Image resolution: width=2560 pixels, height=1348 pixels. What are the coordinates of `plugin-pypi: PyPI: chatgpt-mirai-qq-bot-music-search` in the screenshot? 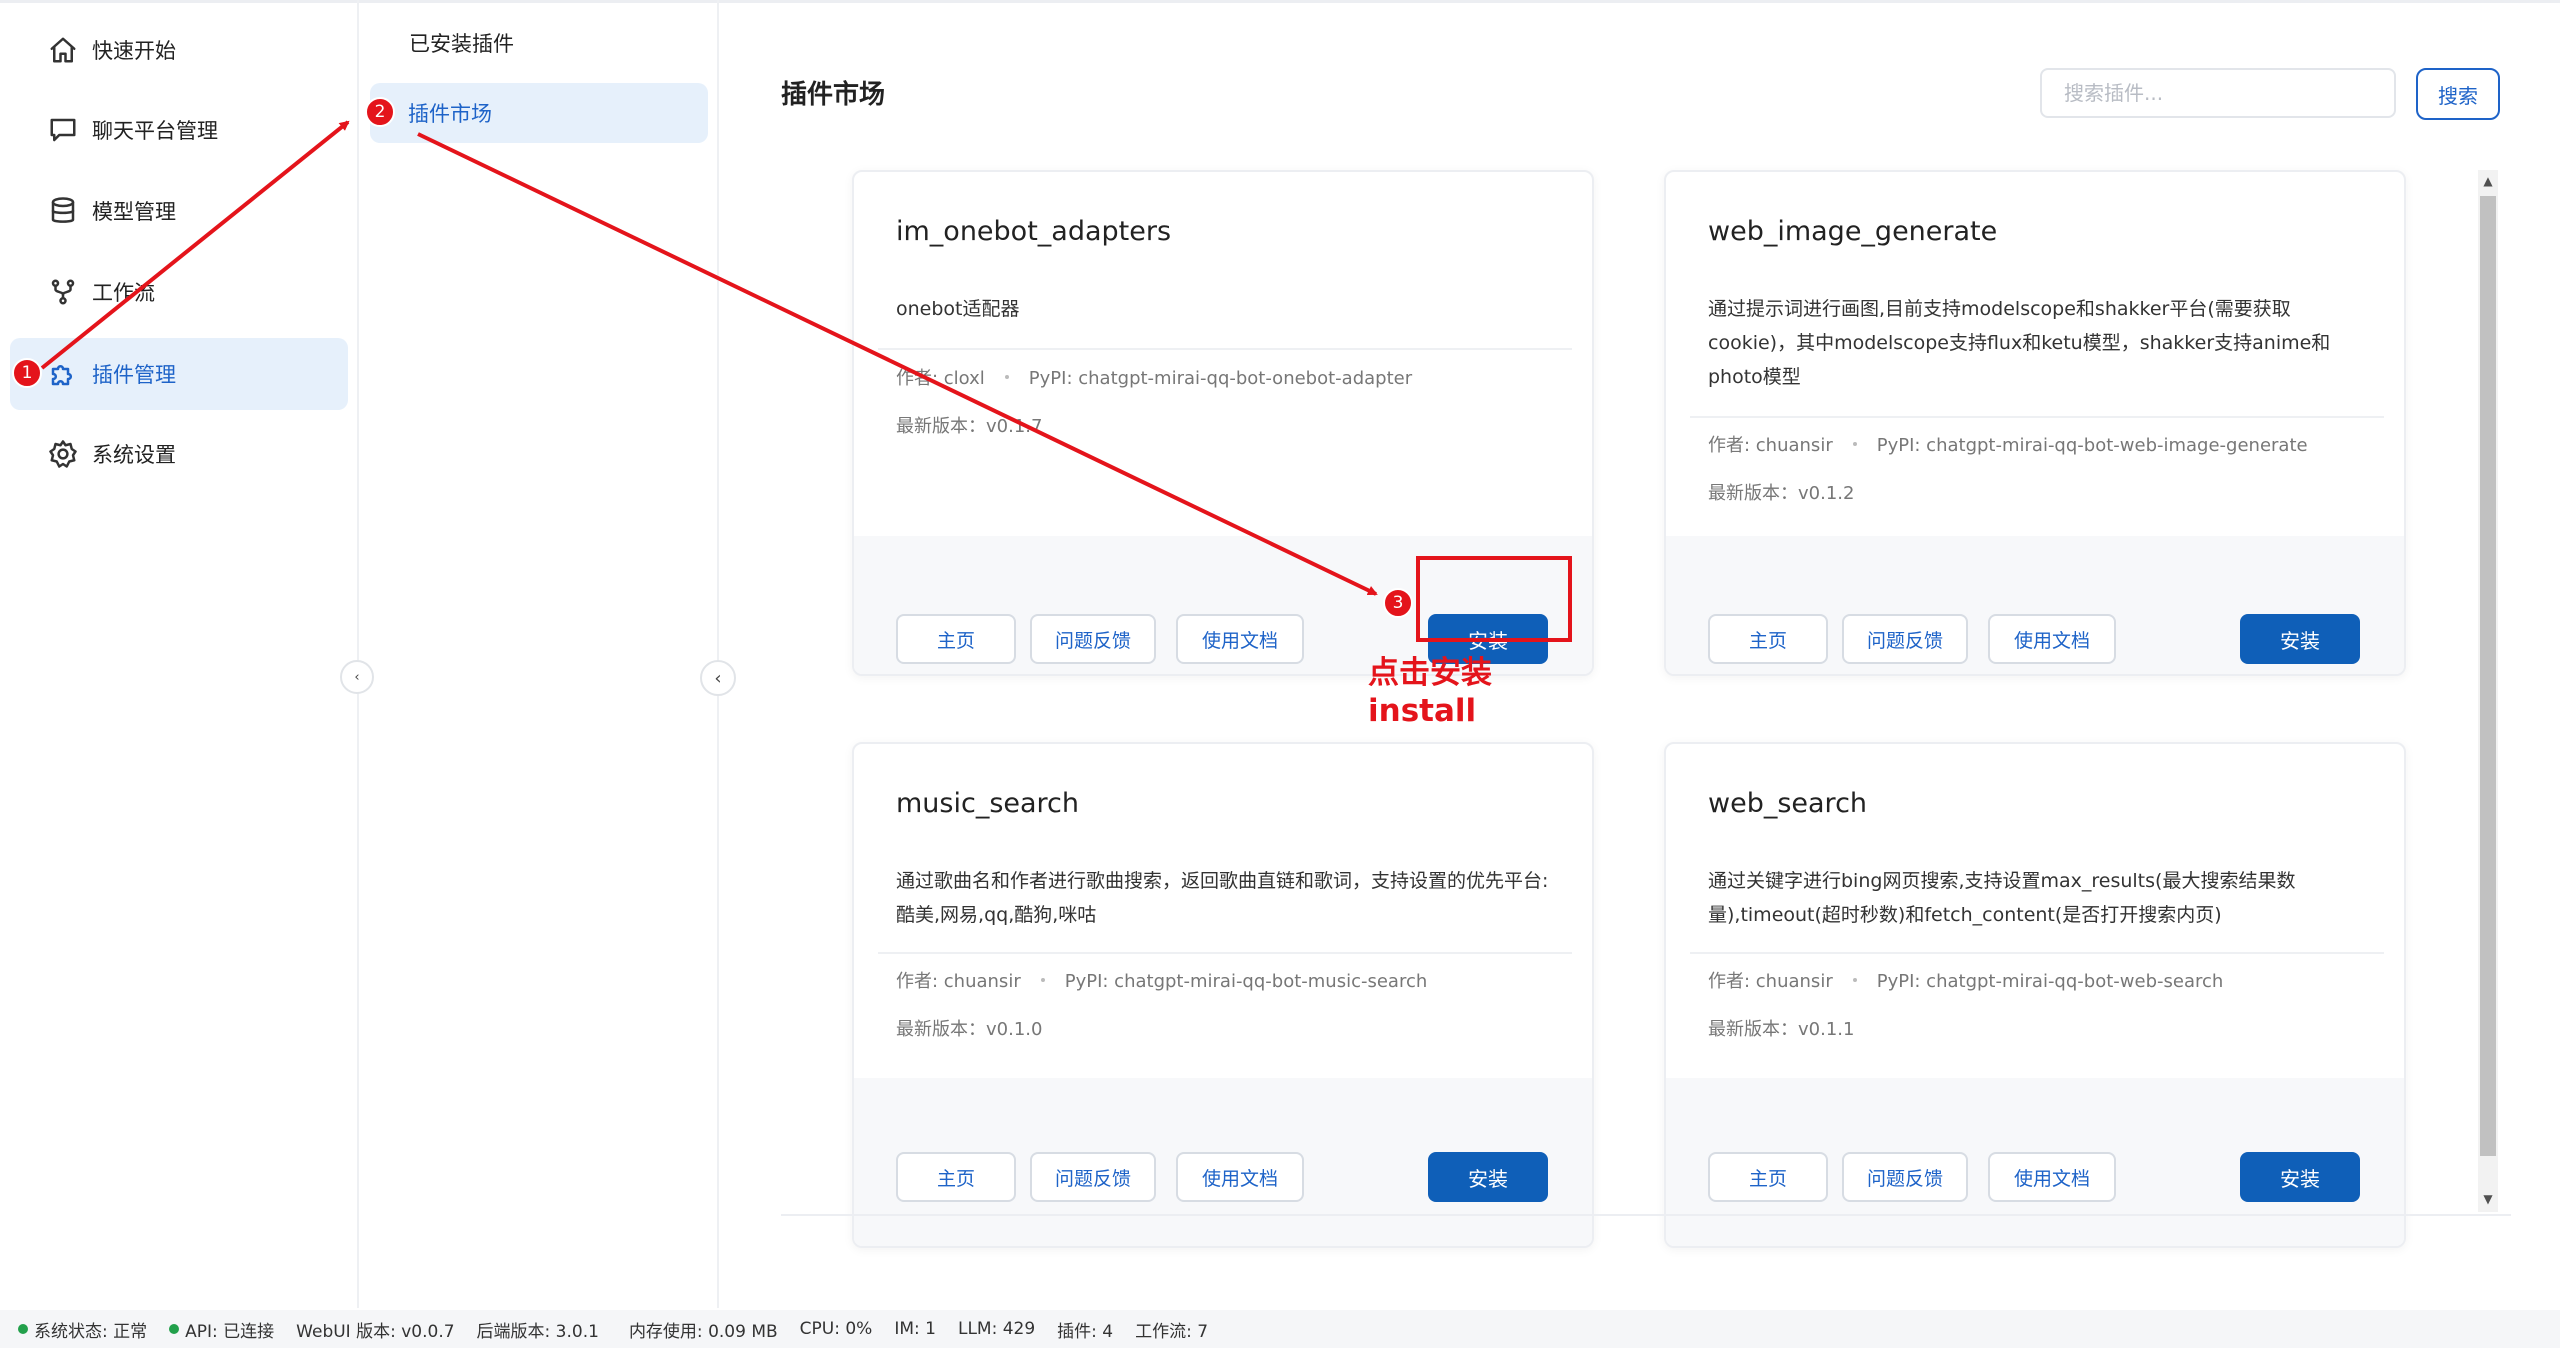 It's located at (1246, 981).